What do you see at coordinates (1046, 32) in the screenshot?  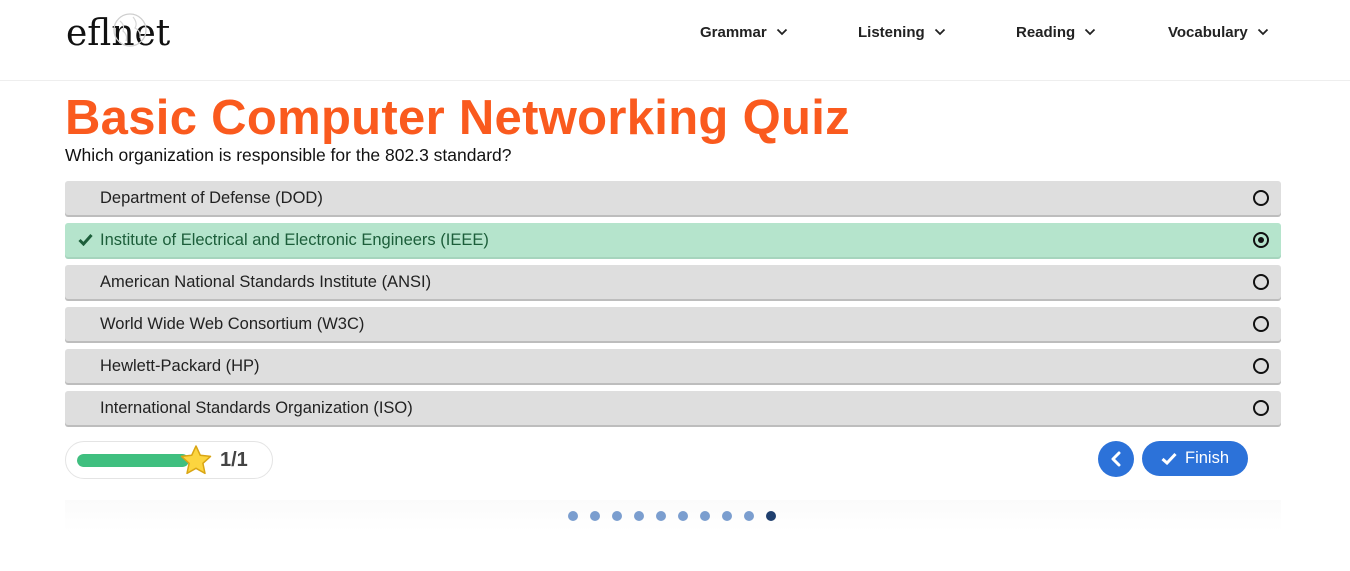 I see `nav-reading-label: Reading` at bounding box center [1046, 32].